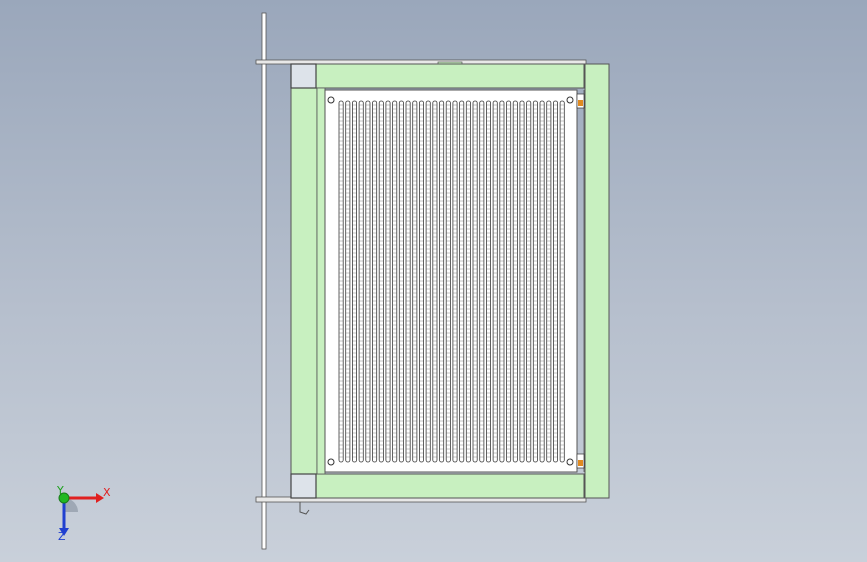  Describe the element at coordinates (597, 281) in the screenshot. I see `frame-right-post` at that location.